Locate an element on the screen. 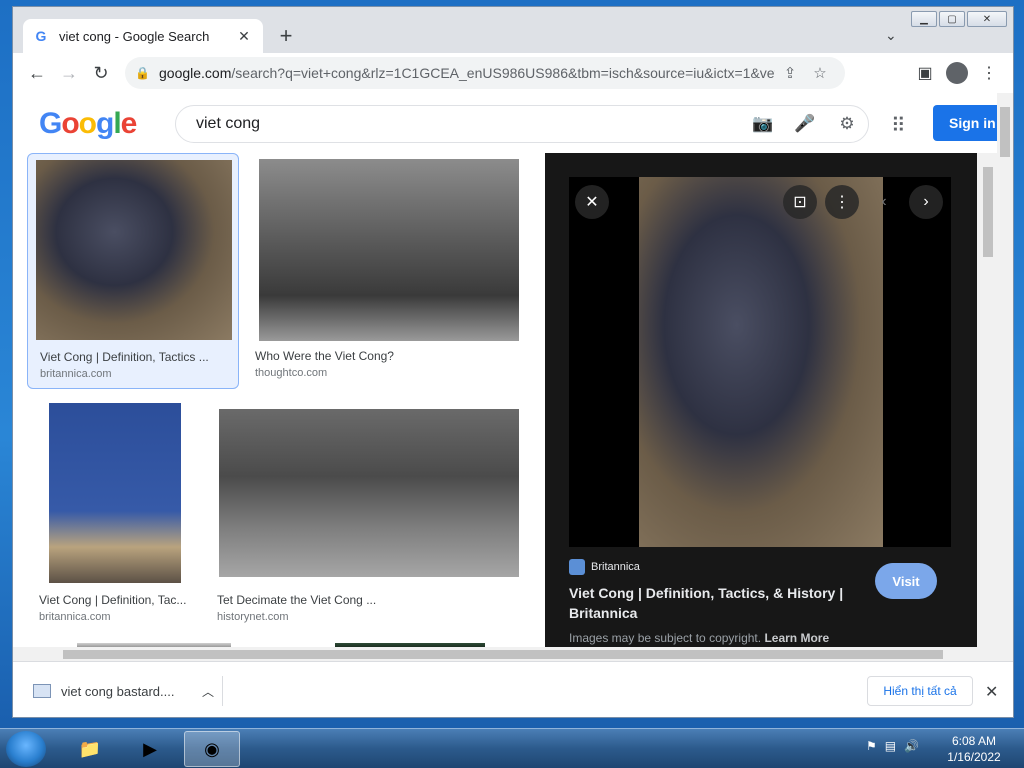  window-controls: ▁ ▢ ✕ is located at coordinates (959, 19).